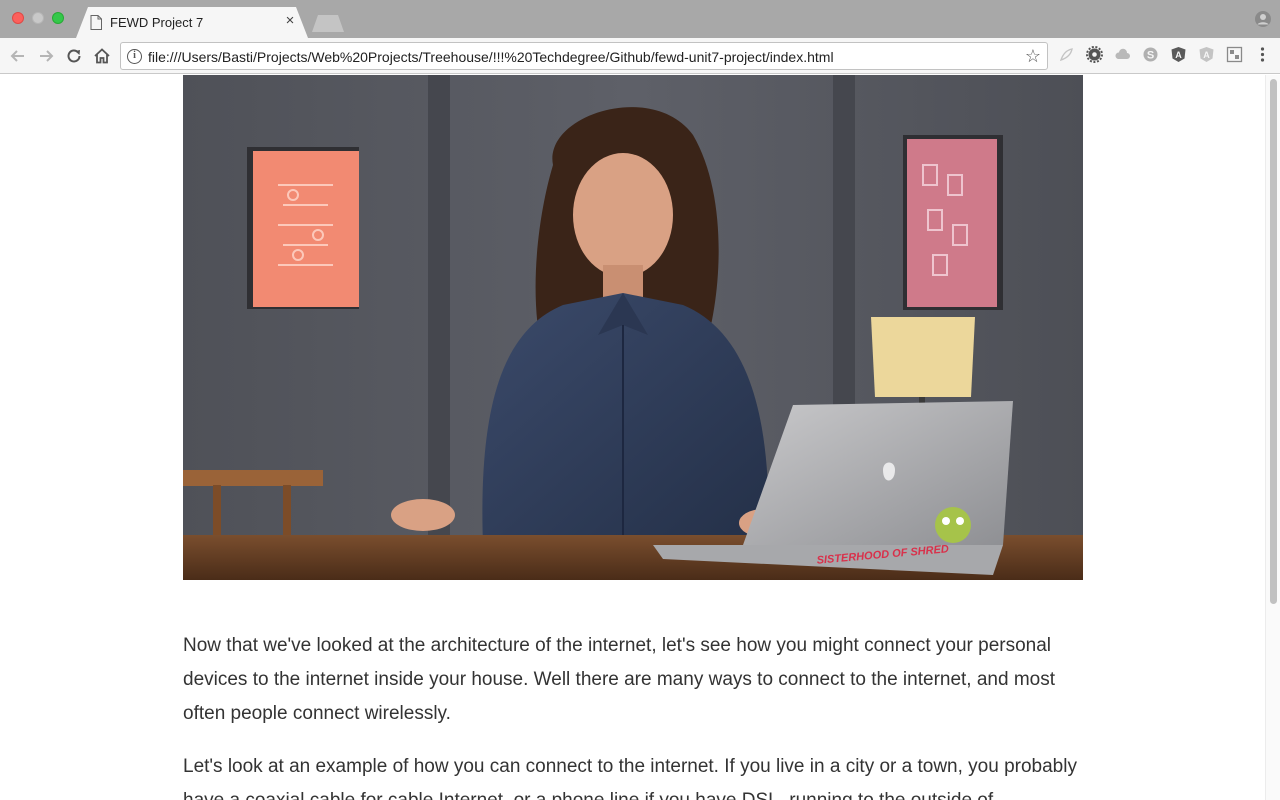 Image resolution: width=1280 pixels, height=800 pixels. I want to click on svg-text: S, so click(1150, 56).